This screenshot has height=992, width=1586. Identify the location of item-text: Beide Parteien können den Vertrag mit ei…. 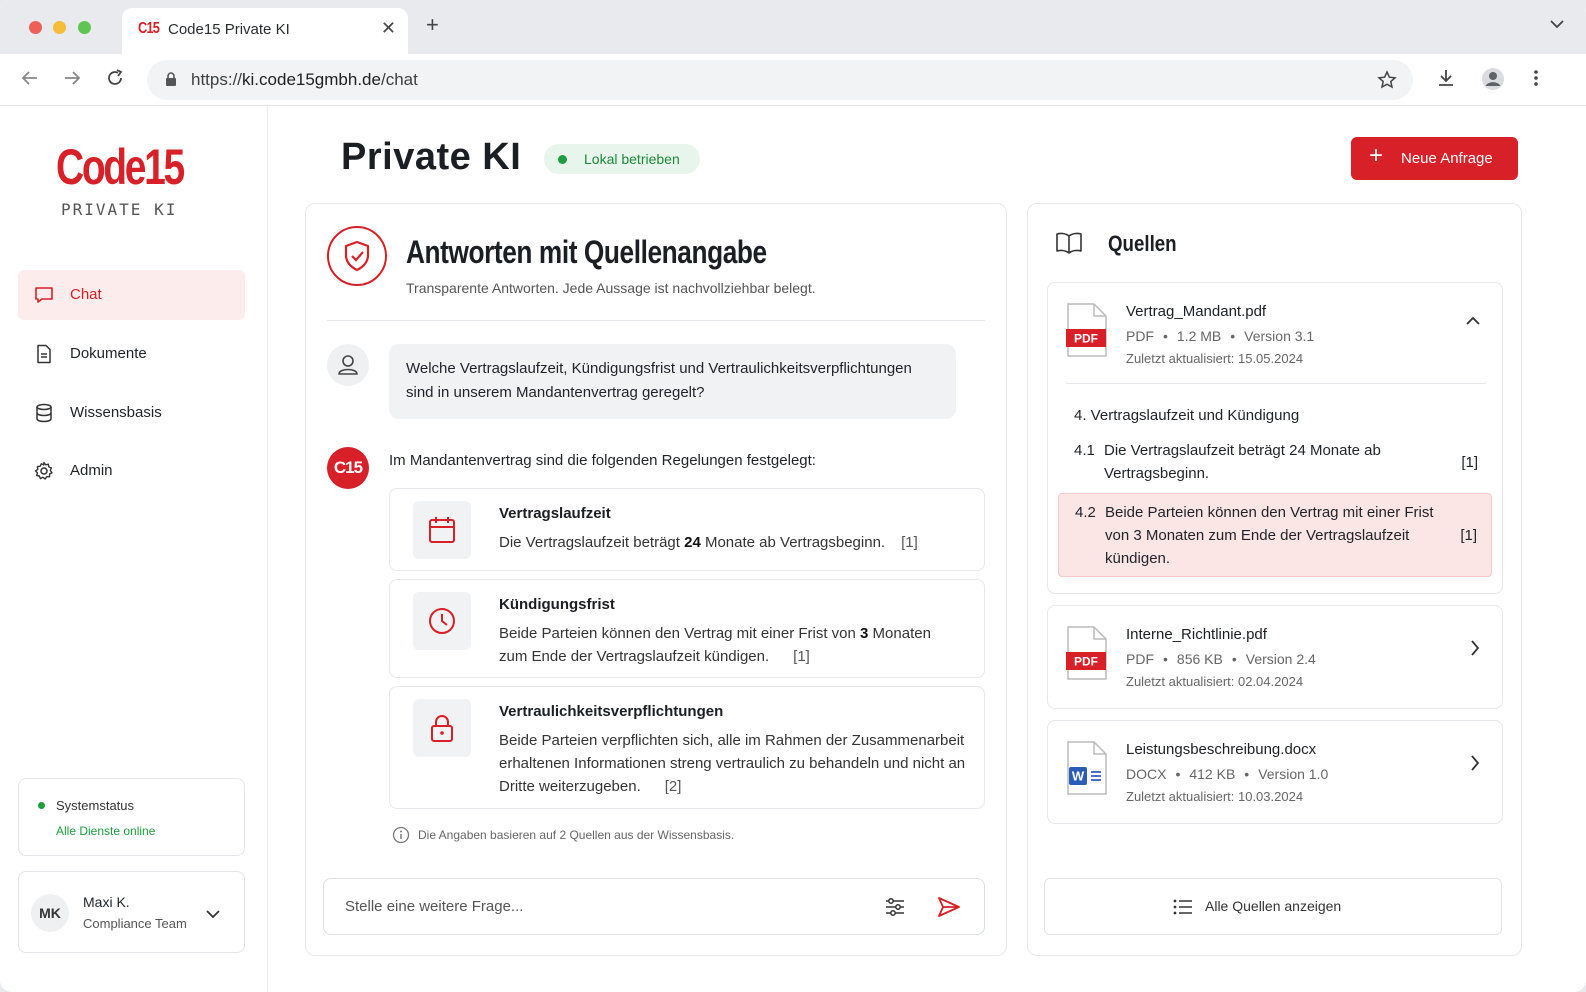
(715, 645).